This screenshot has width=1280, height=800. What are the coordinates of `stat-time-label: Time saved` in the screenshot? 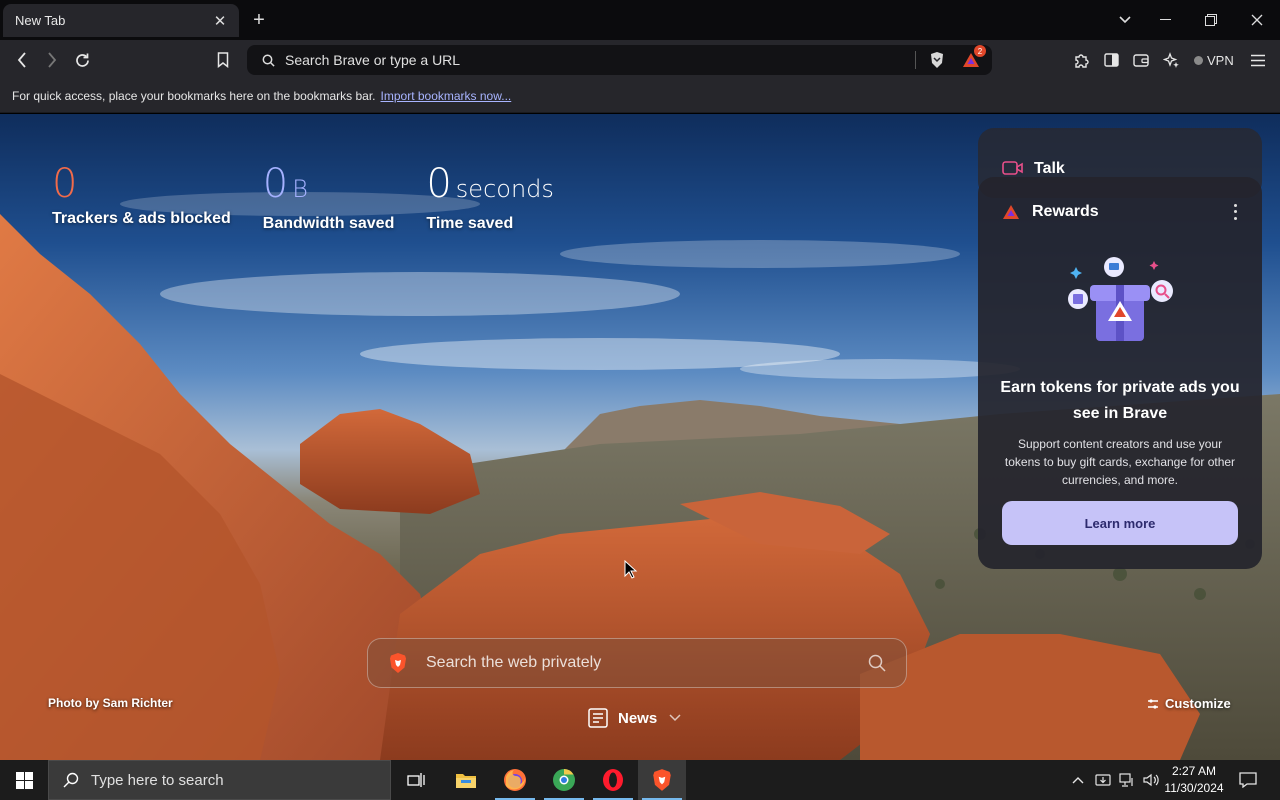 It's located at (470, 223).